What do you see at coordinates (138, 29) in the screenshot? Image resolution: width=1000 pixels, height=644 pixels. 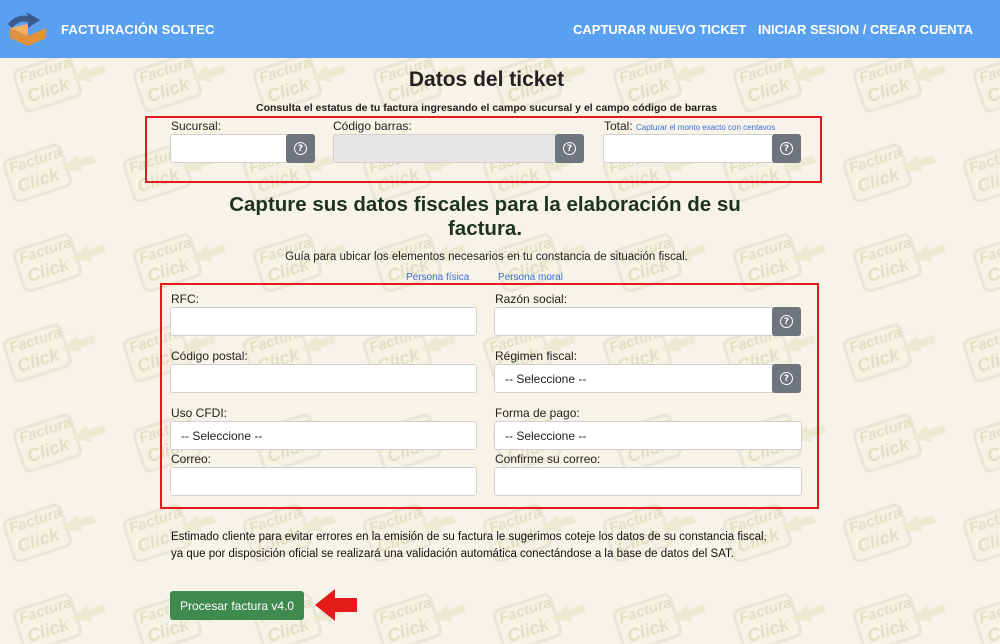 I see `brand-title: FACTURACIÓN SOLTEC` at bounding box center [138, 29].